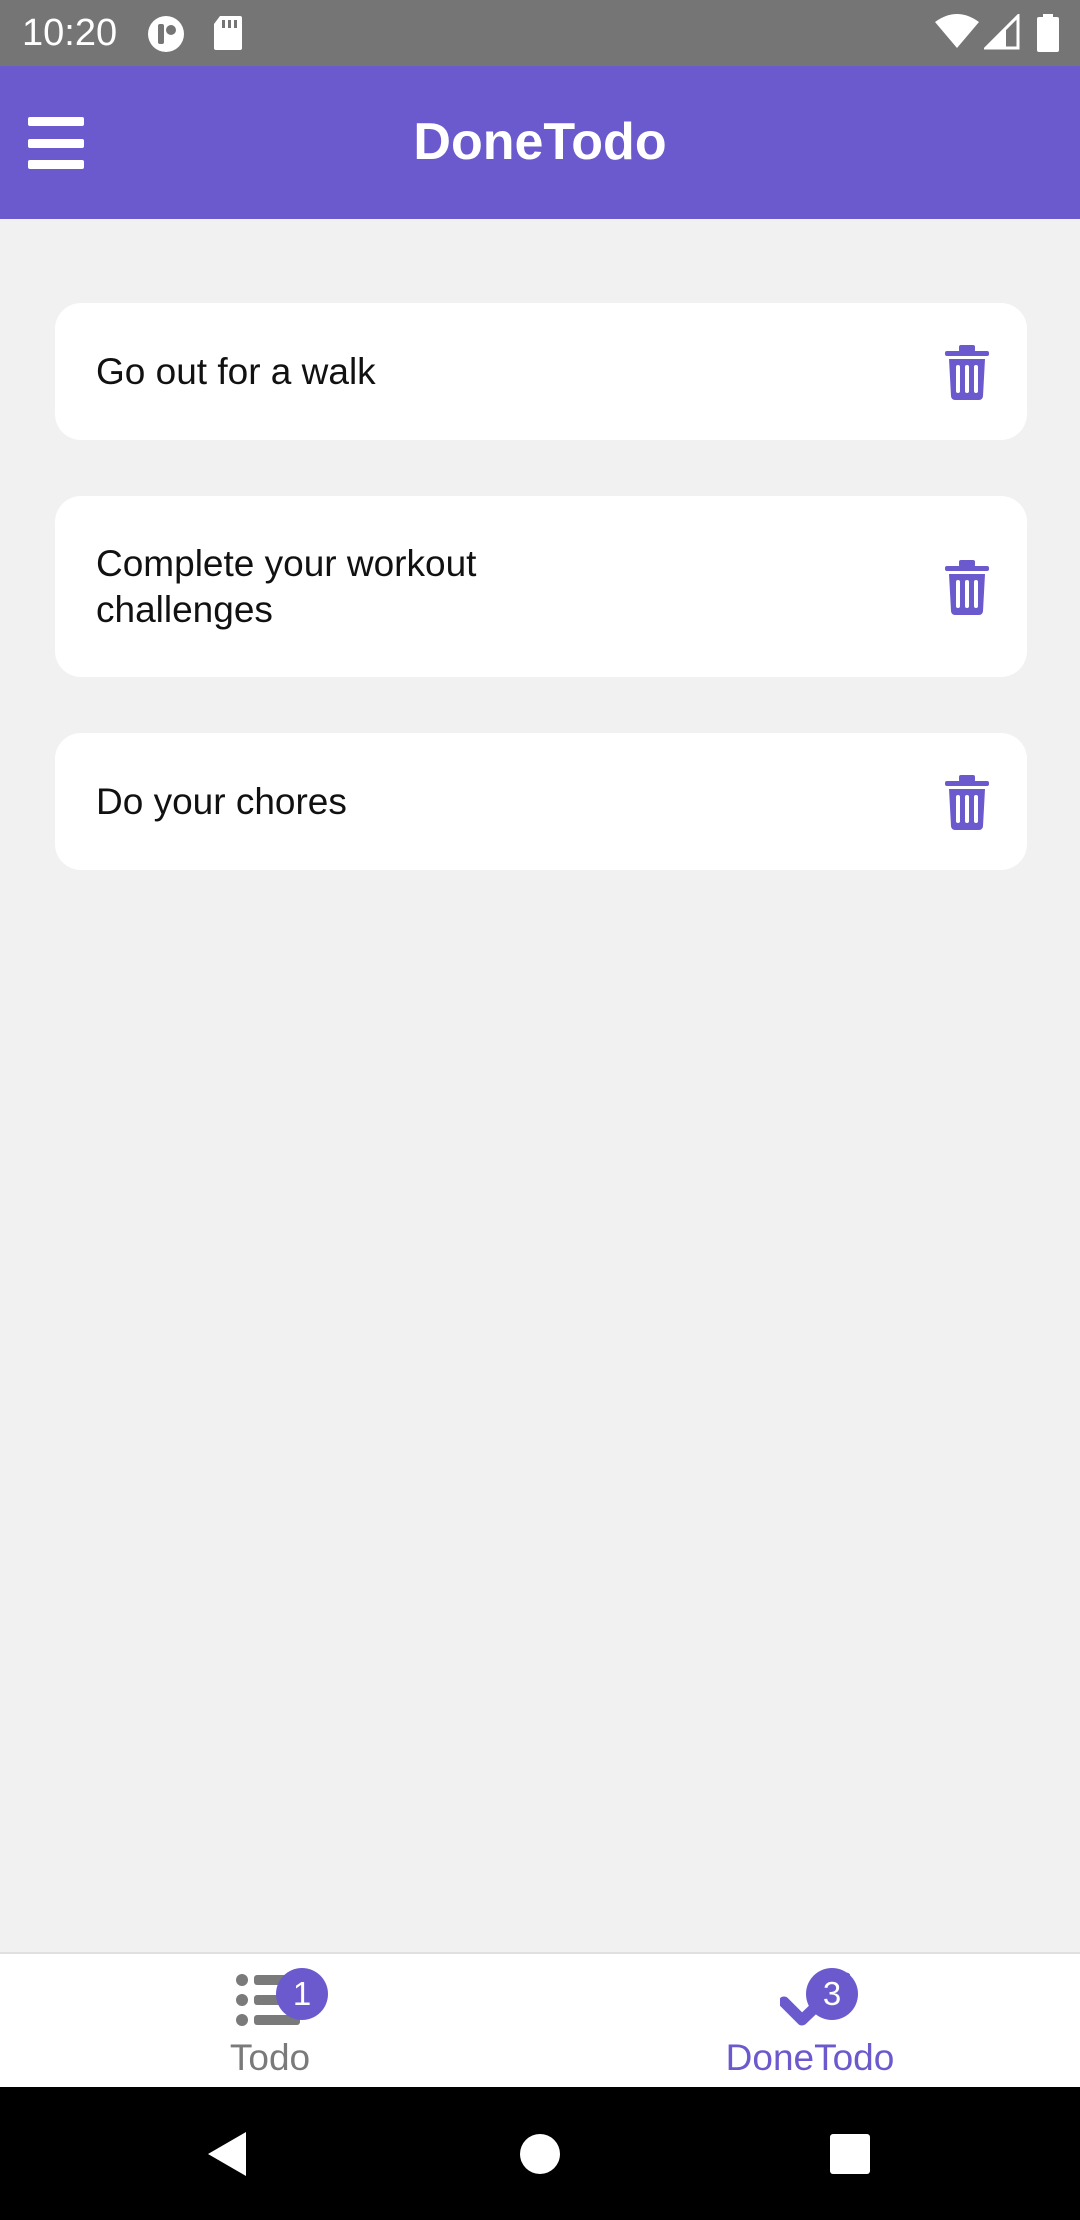  I want to click on tab-done-todo: 3 DoneTodo, so click(810, 2021).